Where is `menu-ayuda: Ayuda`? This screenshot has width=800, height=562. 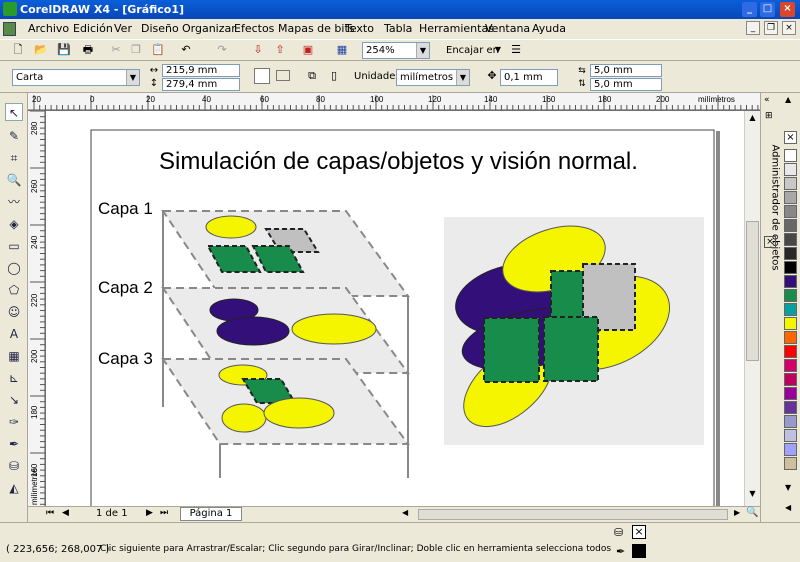
menu-ayuda: Ayuda is located at coordinates (549, 28).